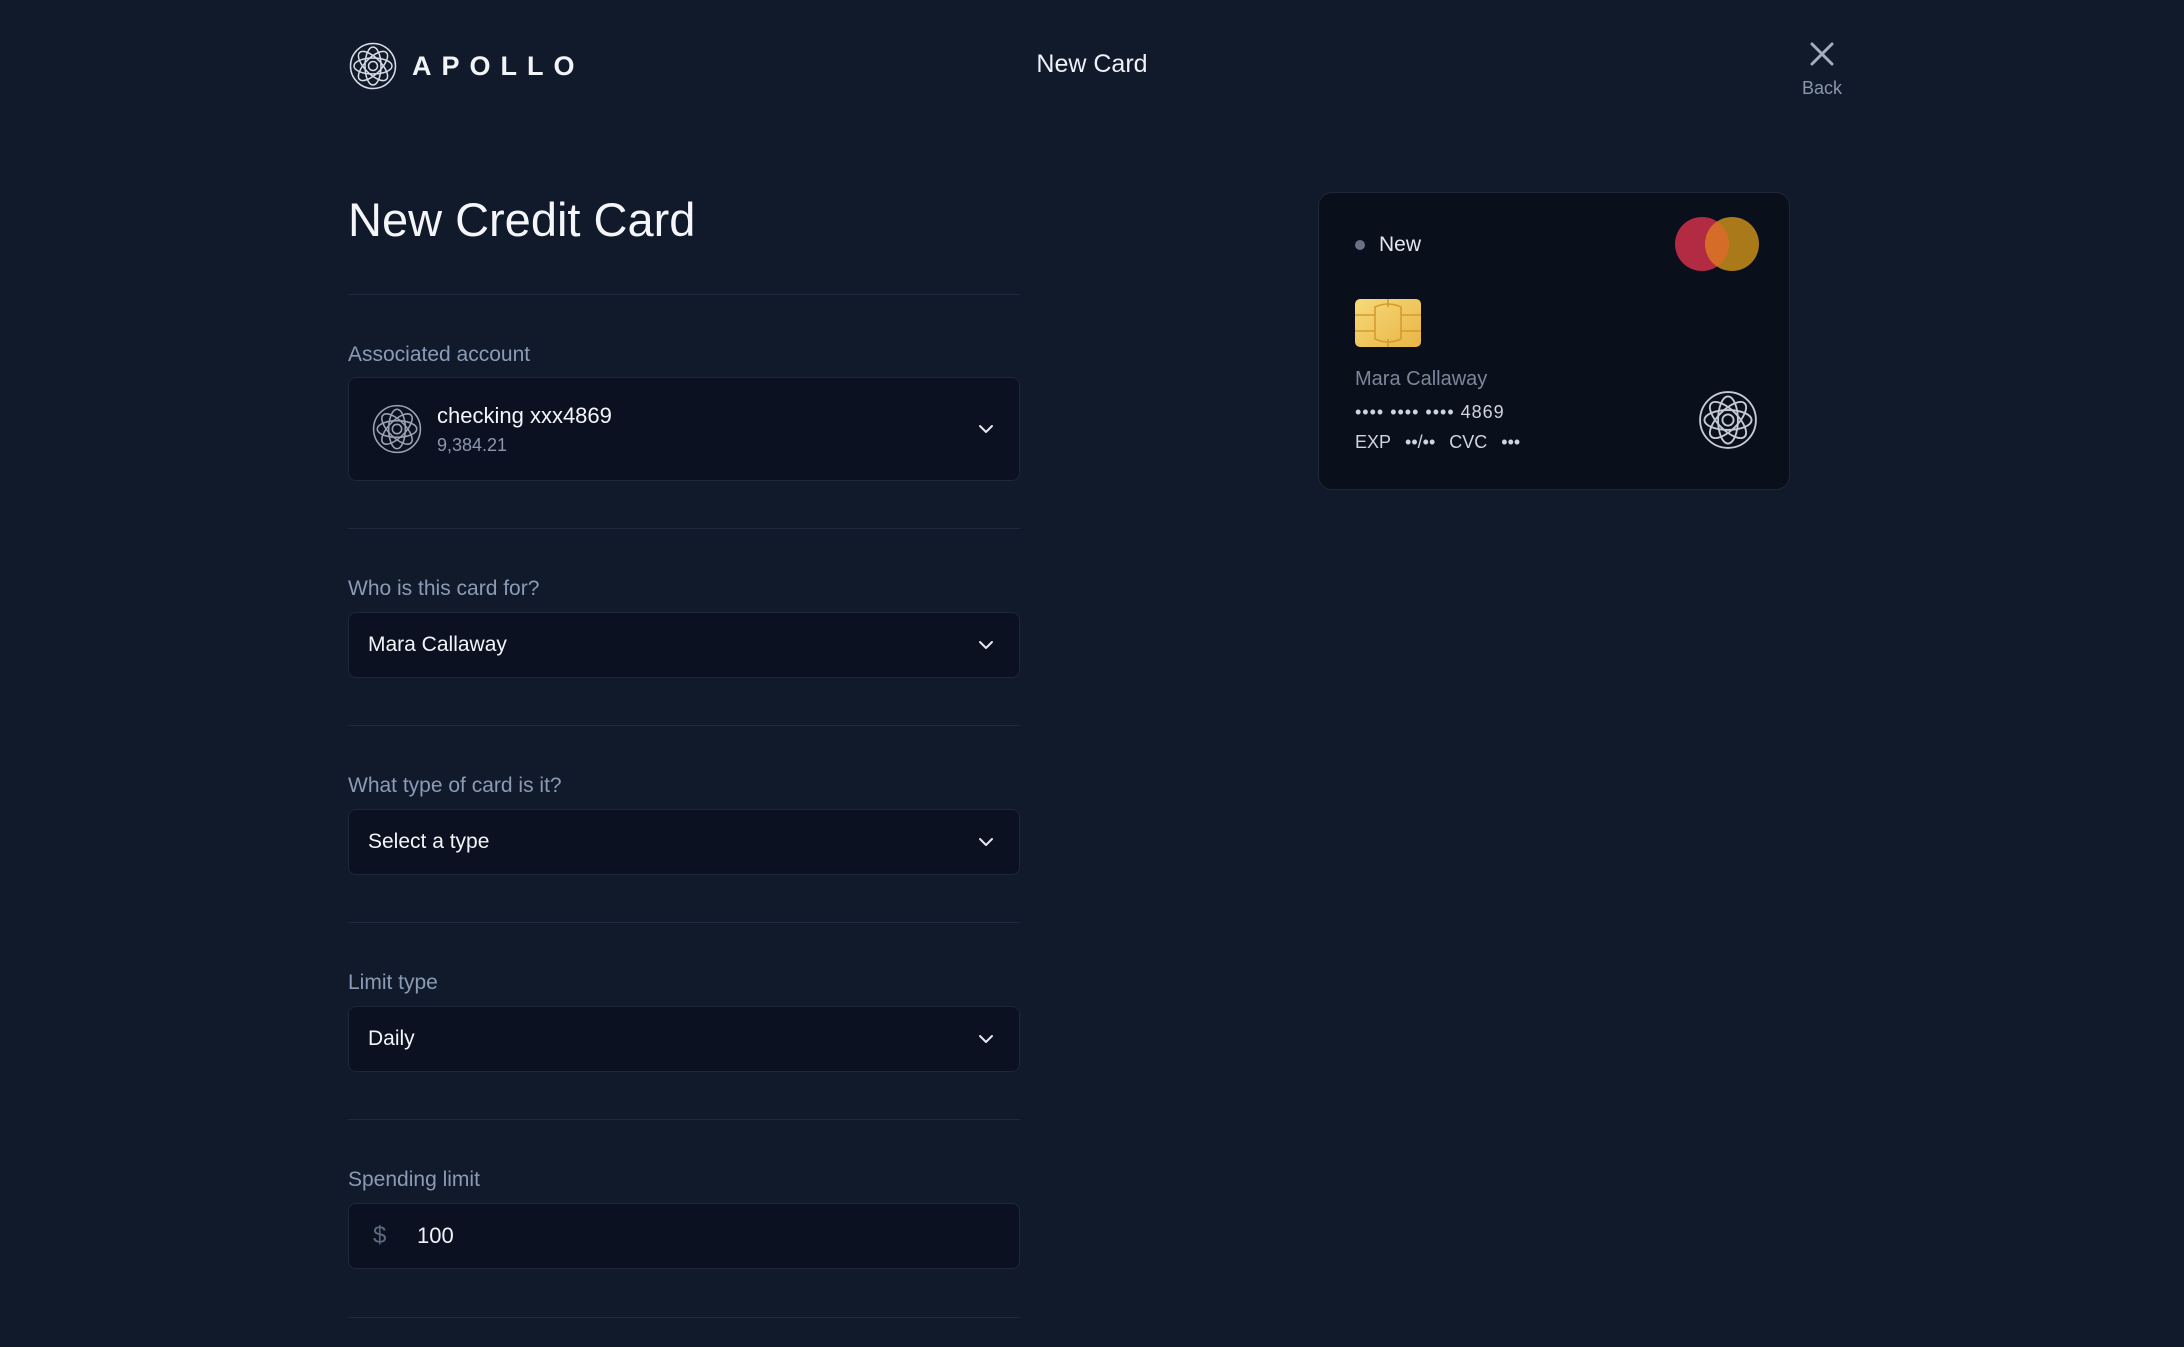  I want to click on spending-limit-input, so click(695, 1236).